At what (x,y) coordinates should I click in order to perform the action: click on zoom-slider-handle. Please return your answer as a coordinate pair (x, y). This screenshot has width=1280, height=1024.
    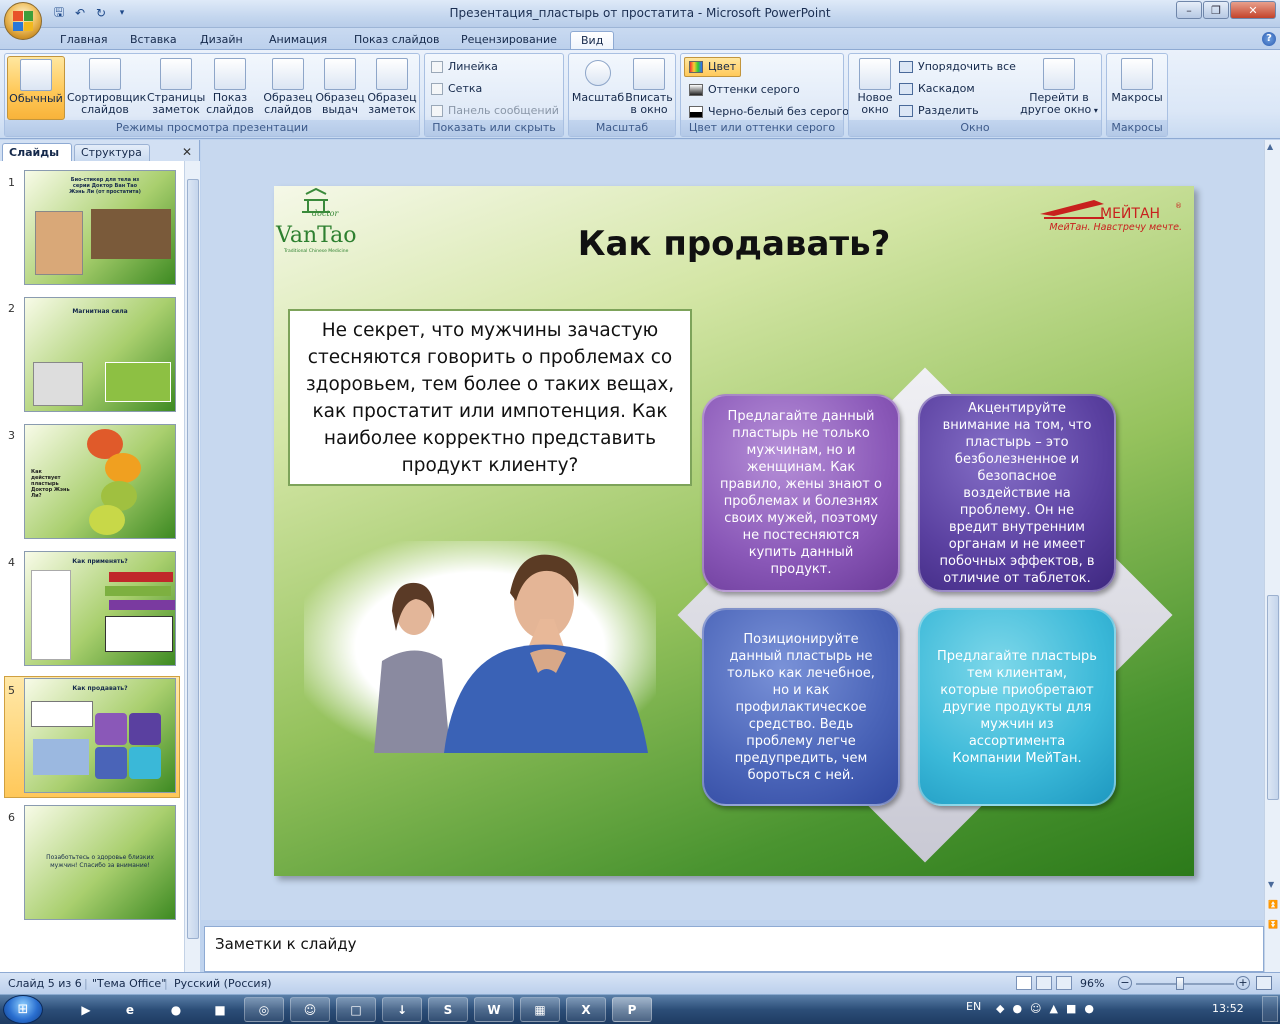
    Looking at the image, I should click on (1180, 983).